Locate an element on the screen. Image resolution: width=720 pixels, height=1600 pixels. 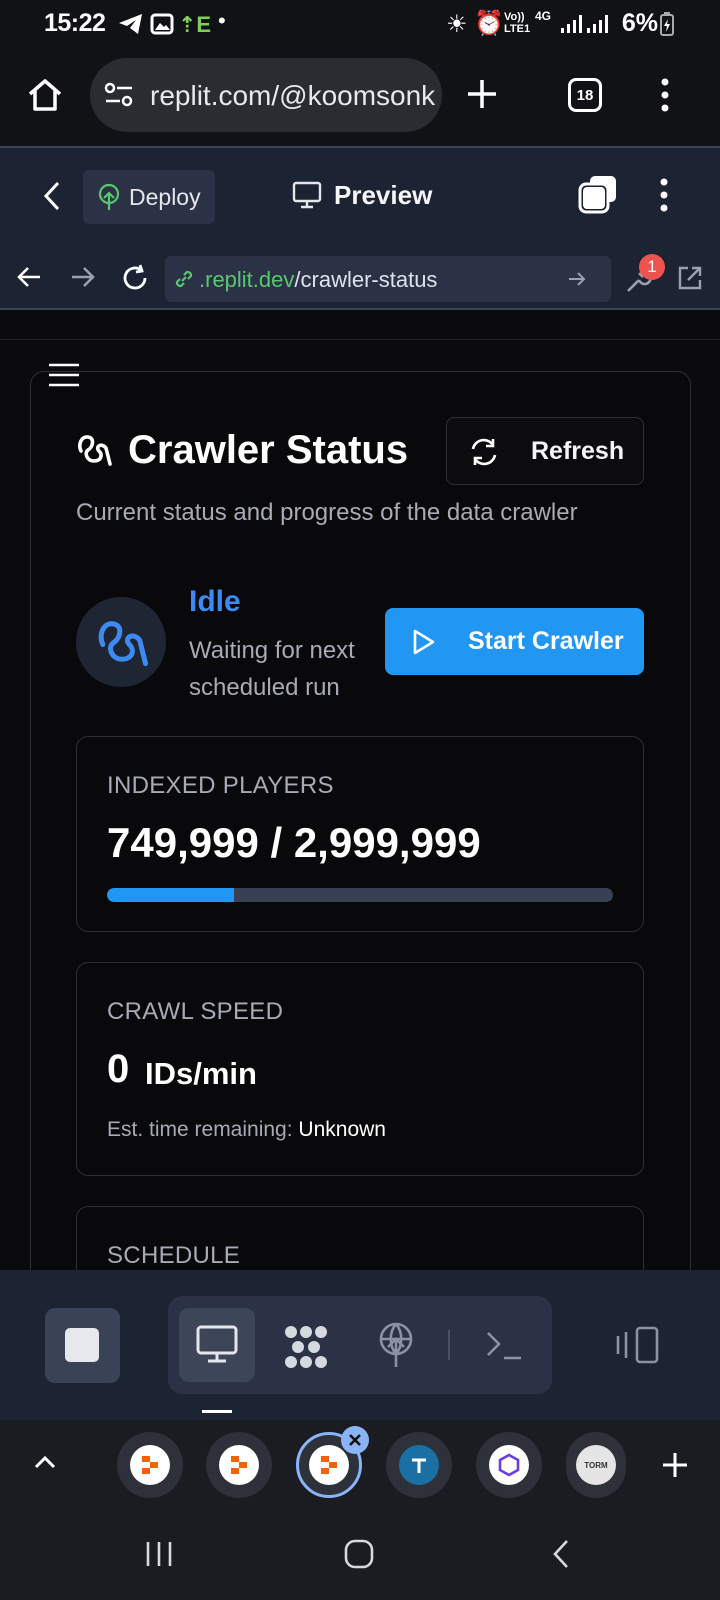
go-arrow-icon is located at coordinates (577, 279).